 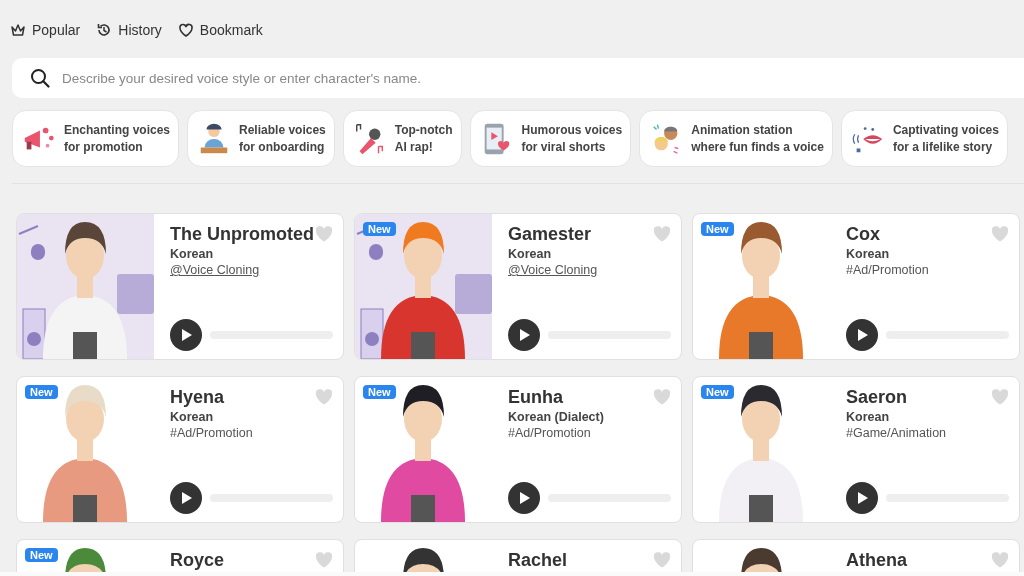 I want to click on voice-name: Gamester, so click(x=550, y=234).